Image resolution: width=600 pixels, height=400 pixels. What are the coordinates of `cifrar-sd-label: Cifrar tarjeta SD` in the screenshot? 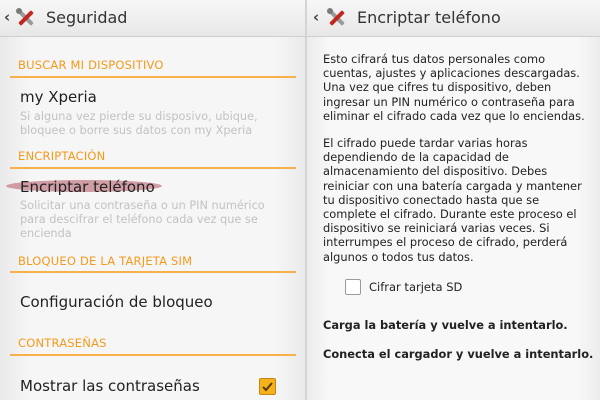 It's located at (415, 287).